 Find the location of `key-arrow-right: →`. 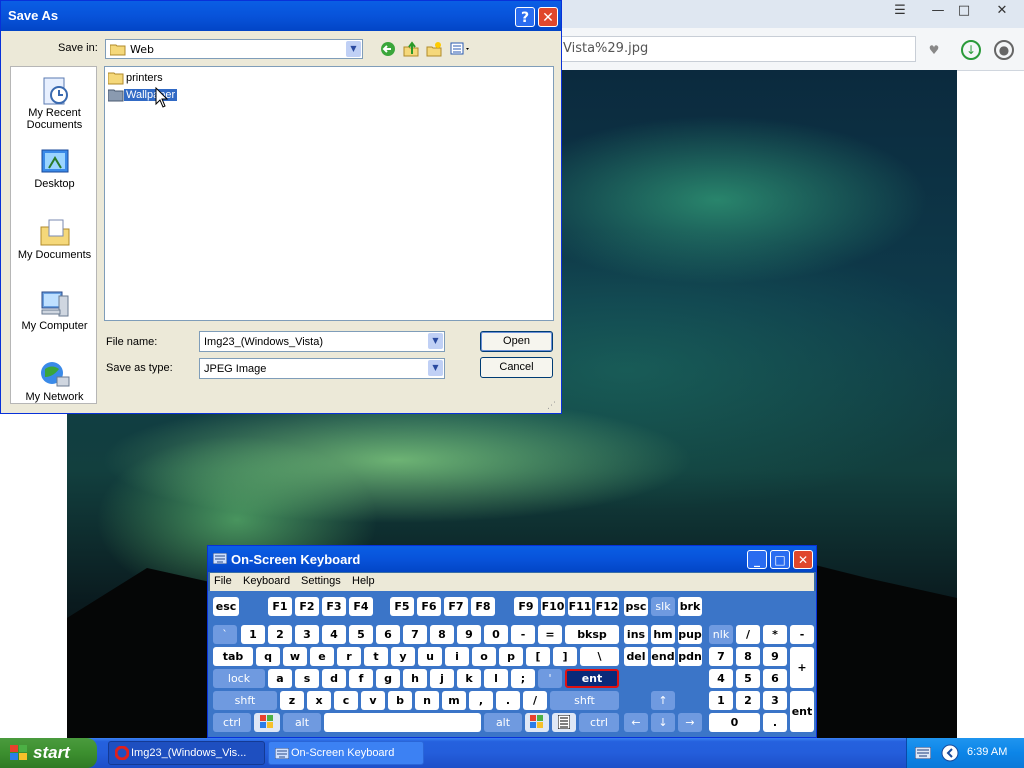

key-arrow-right: → is located at coordinates (690, 722).